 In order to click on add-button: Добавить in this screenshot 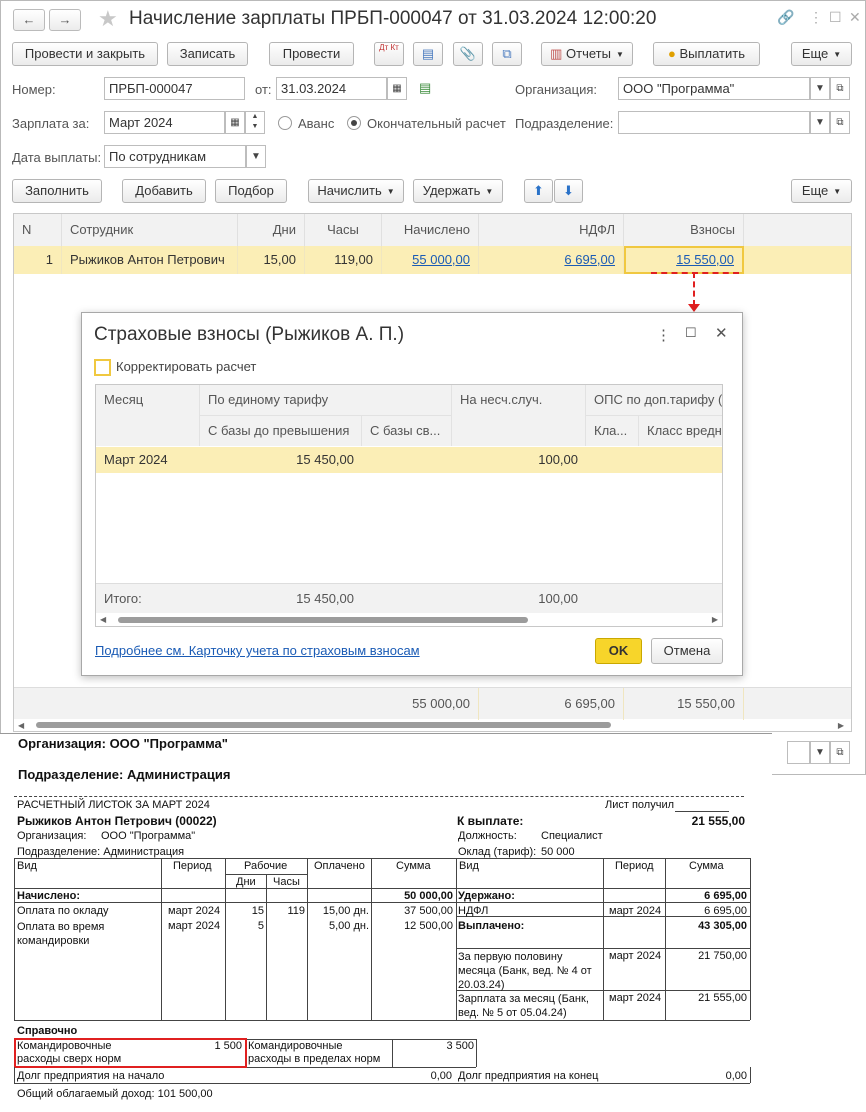, I will do `click(164, 191)`.